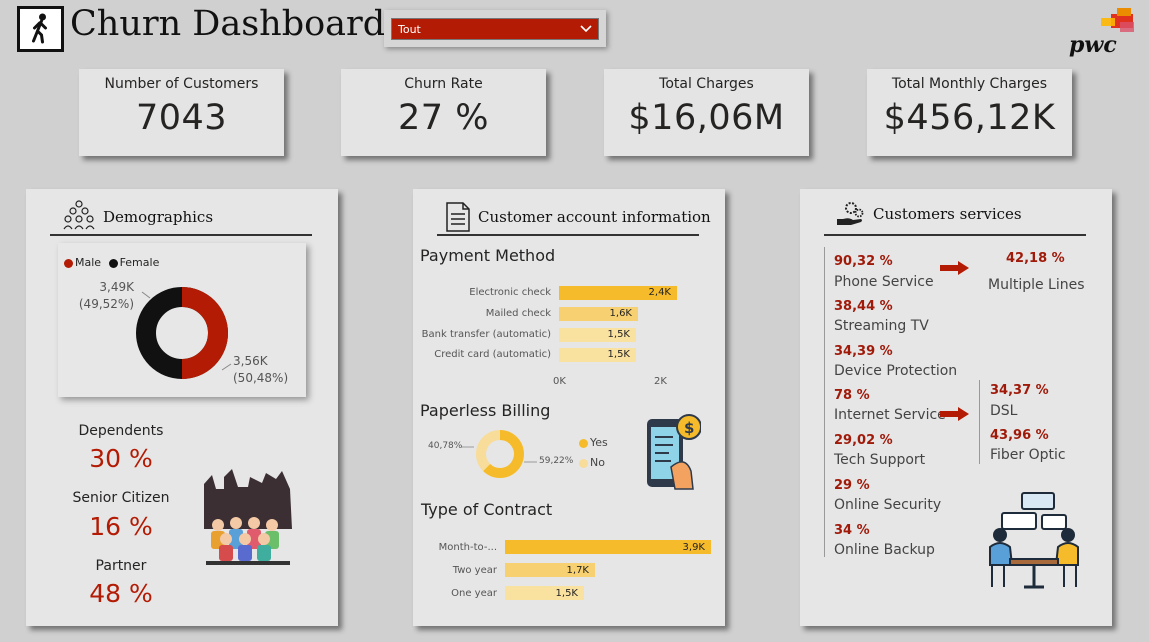 The image size is (1149, 642). Describe the element at coordinates (248, 517) in the screenshot. I see `city-crowd-icon` at that location.